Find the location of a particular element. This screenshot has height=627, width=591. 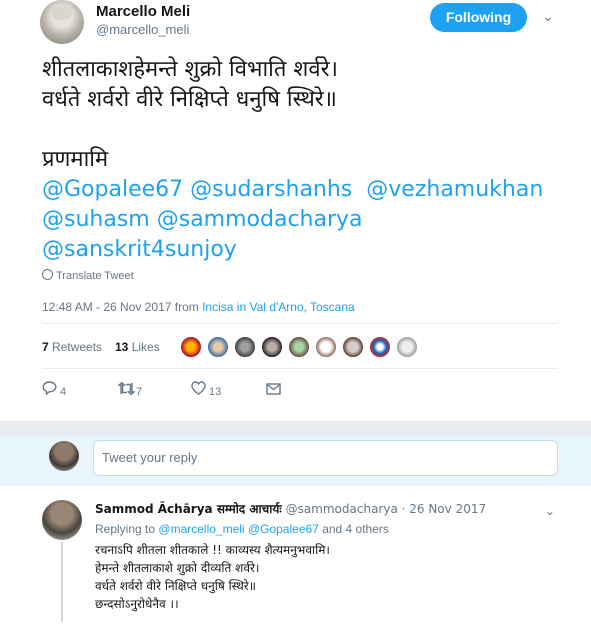

likes-stat: 13 Likes is located at coordinates (137, 347).